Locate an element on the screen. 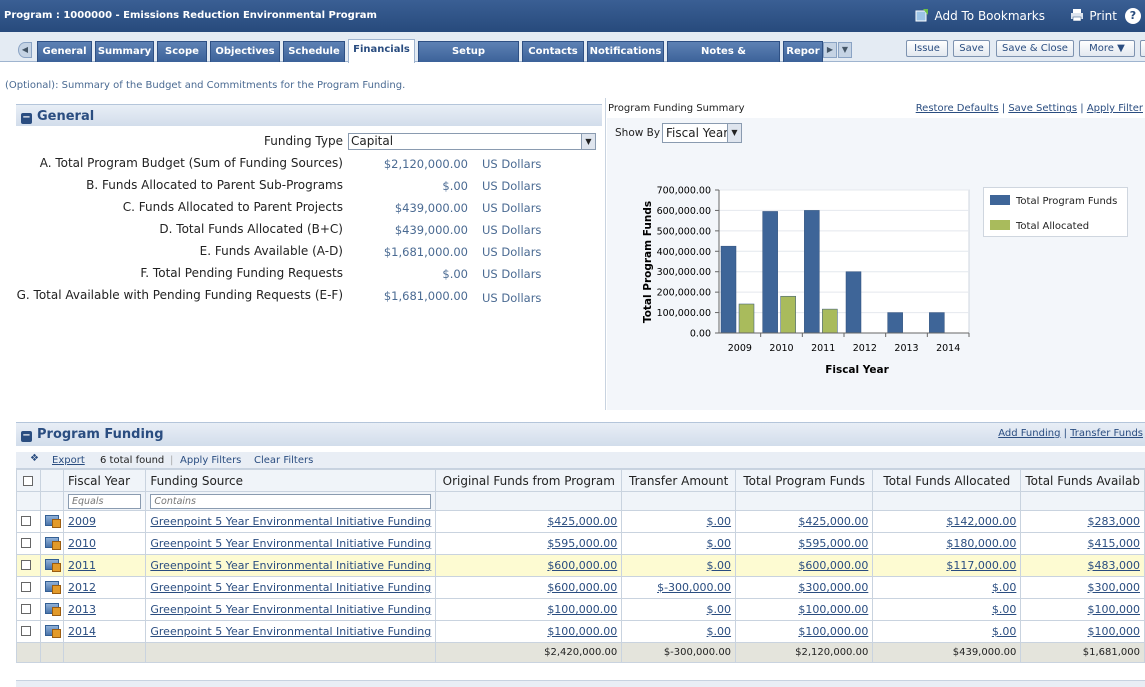 Image resolution: width=1145 pixels, height=687 pixels. add-funding-link: Add Funding is located at coordinates (1029, 433).